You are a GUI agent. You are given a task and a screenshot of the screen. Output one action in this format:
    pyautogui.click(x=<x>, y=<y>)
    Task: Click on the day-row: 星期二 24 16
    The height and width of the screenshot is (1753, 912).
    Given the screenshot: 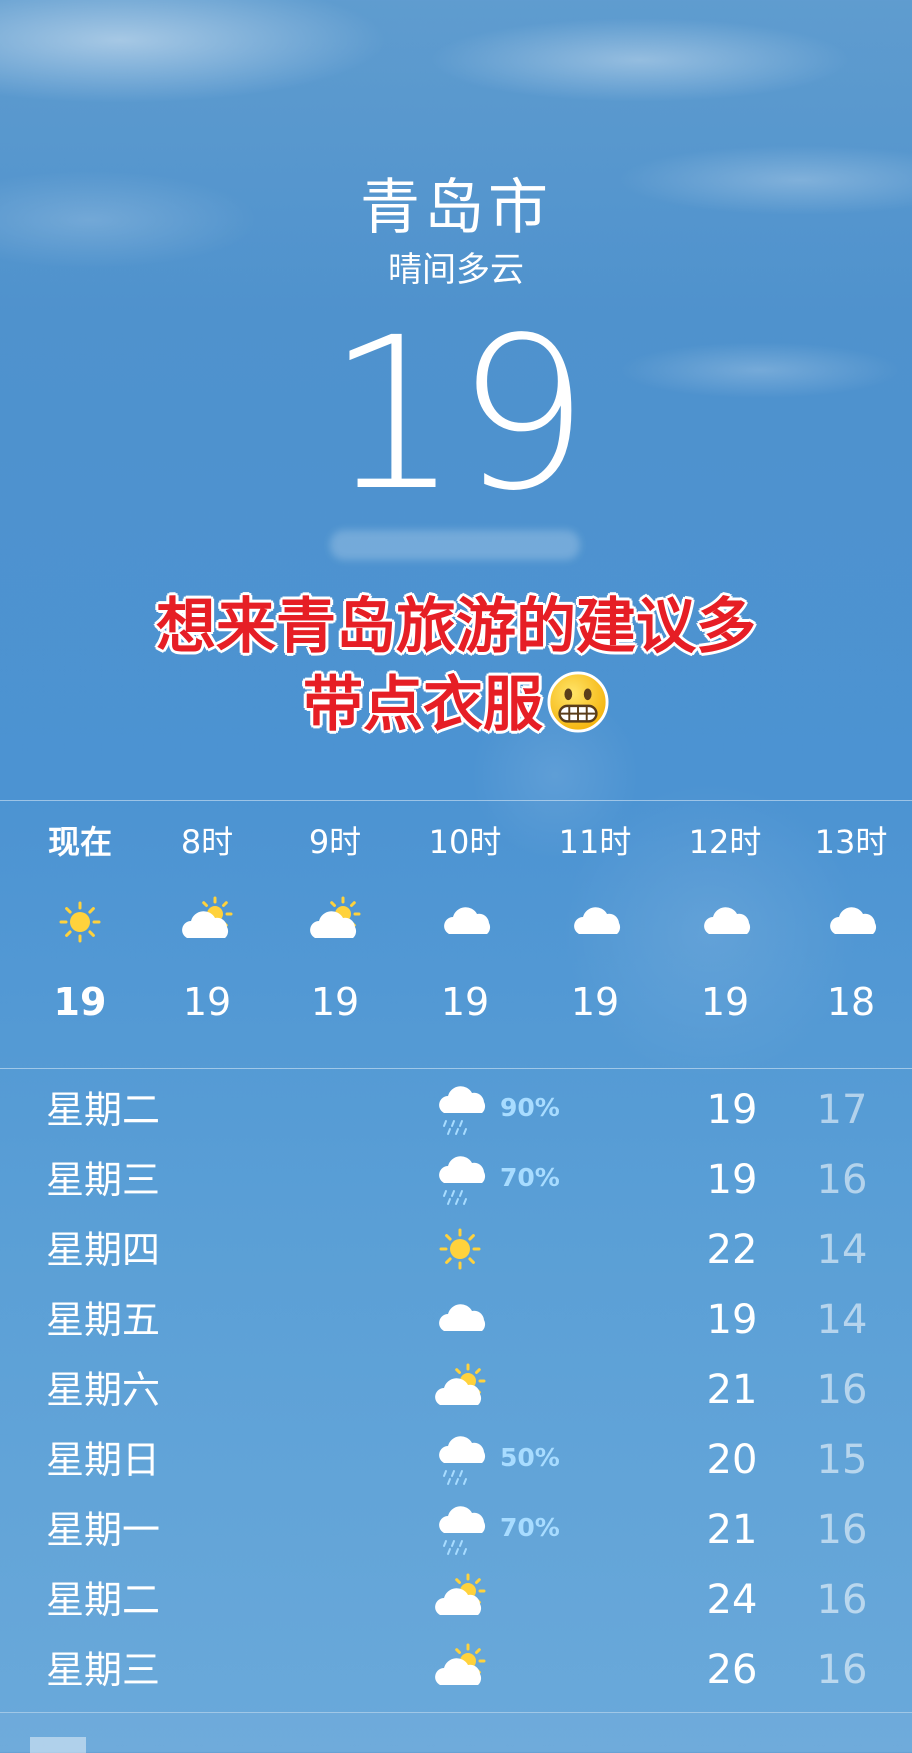 What is the action you would take?
    pyautogui.click(x=456, y=1600)
    